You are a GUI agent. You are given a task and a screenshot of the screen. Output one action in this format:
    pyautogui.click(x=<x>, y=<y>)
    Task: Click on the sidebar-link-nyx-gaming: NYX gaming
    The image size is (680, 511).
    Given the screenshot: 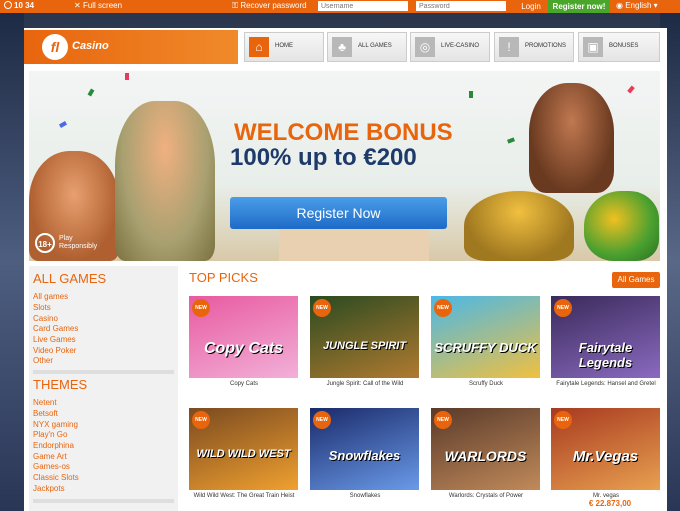 What is the action you would take?
    pyautogui.click(x=55, y=424)
    